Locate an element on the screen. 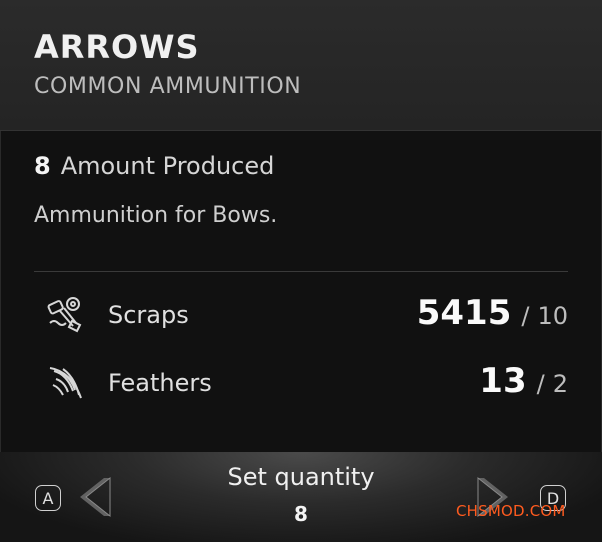 This screenshot has width=602, height=542. section-divider is located at coordinates (301, 271).